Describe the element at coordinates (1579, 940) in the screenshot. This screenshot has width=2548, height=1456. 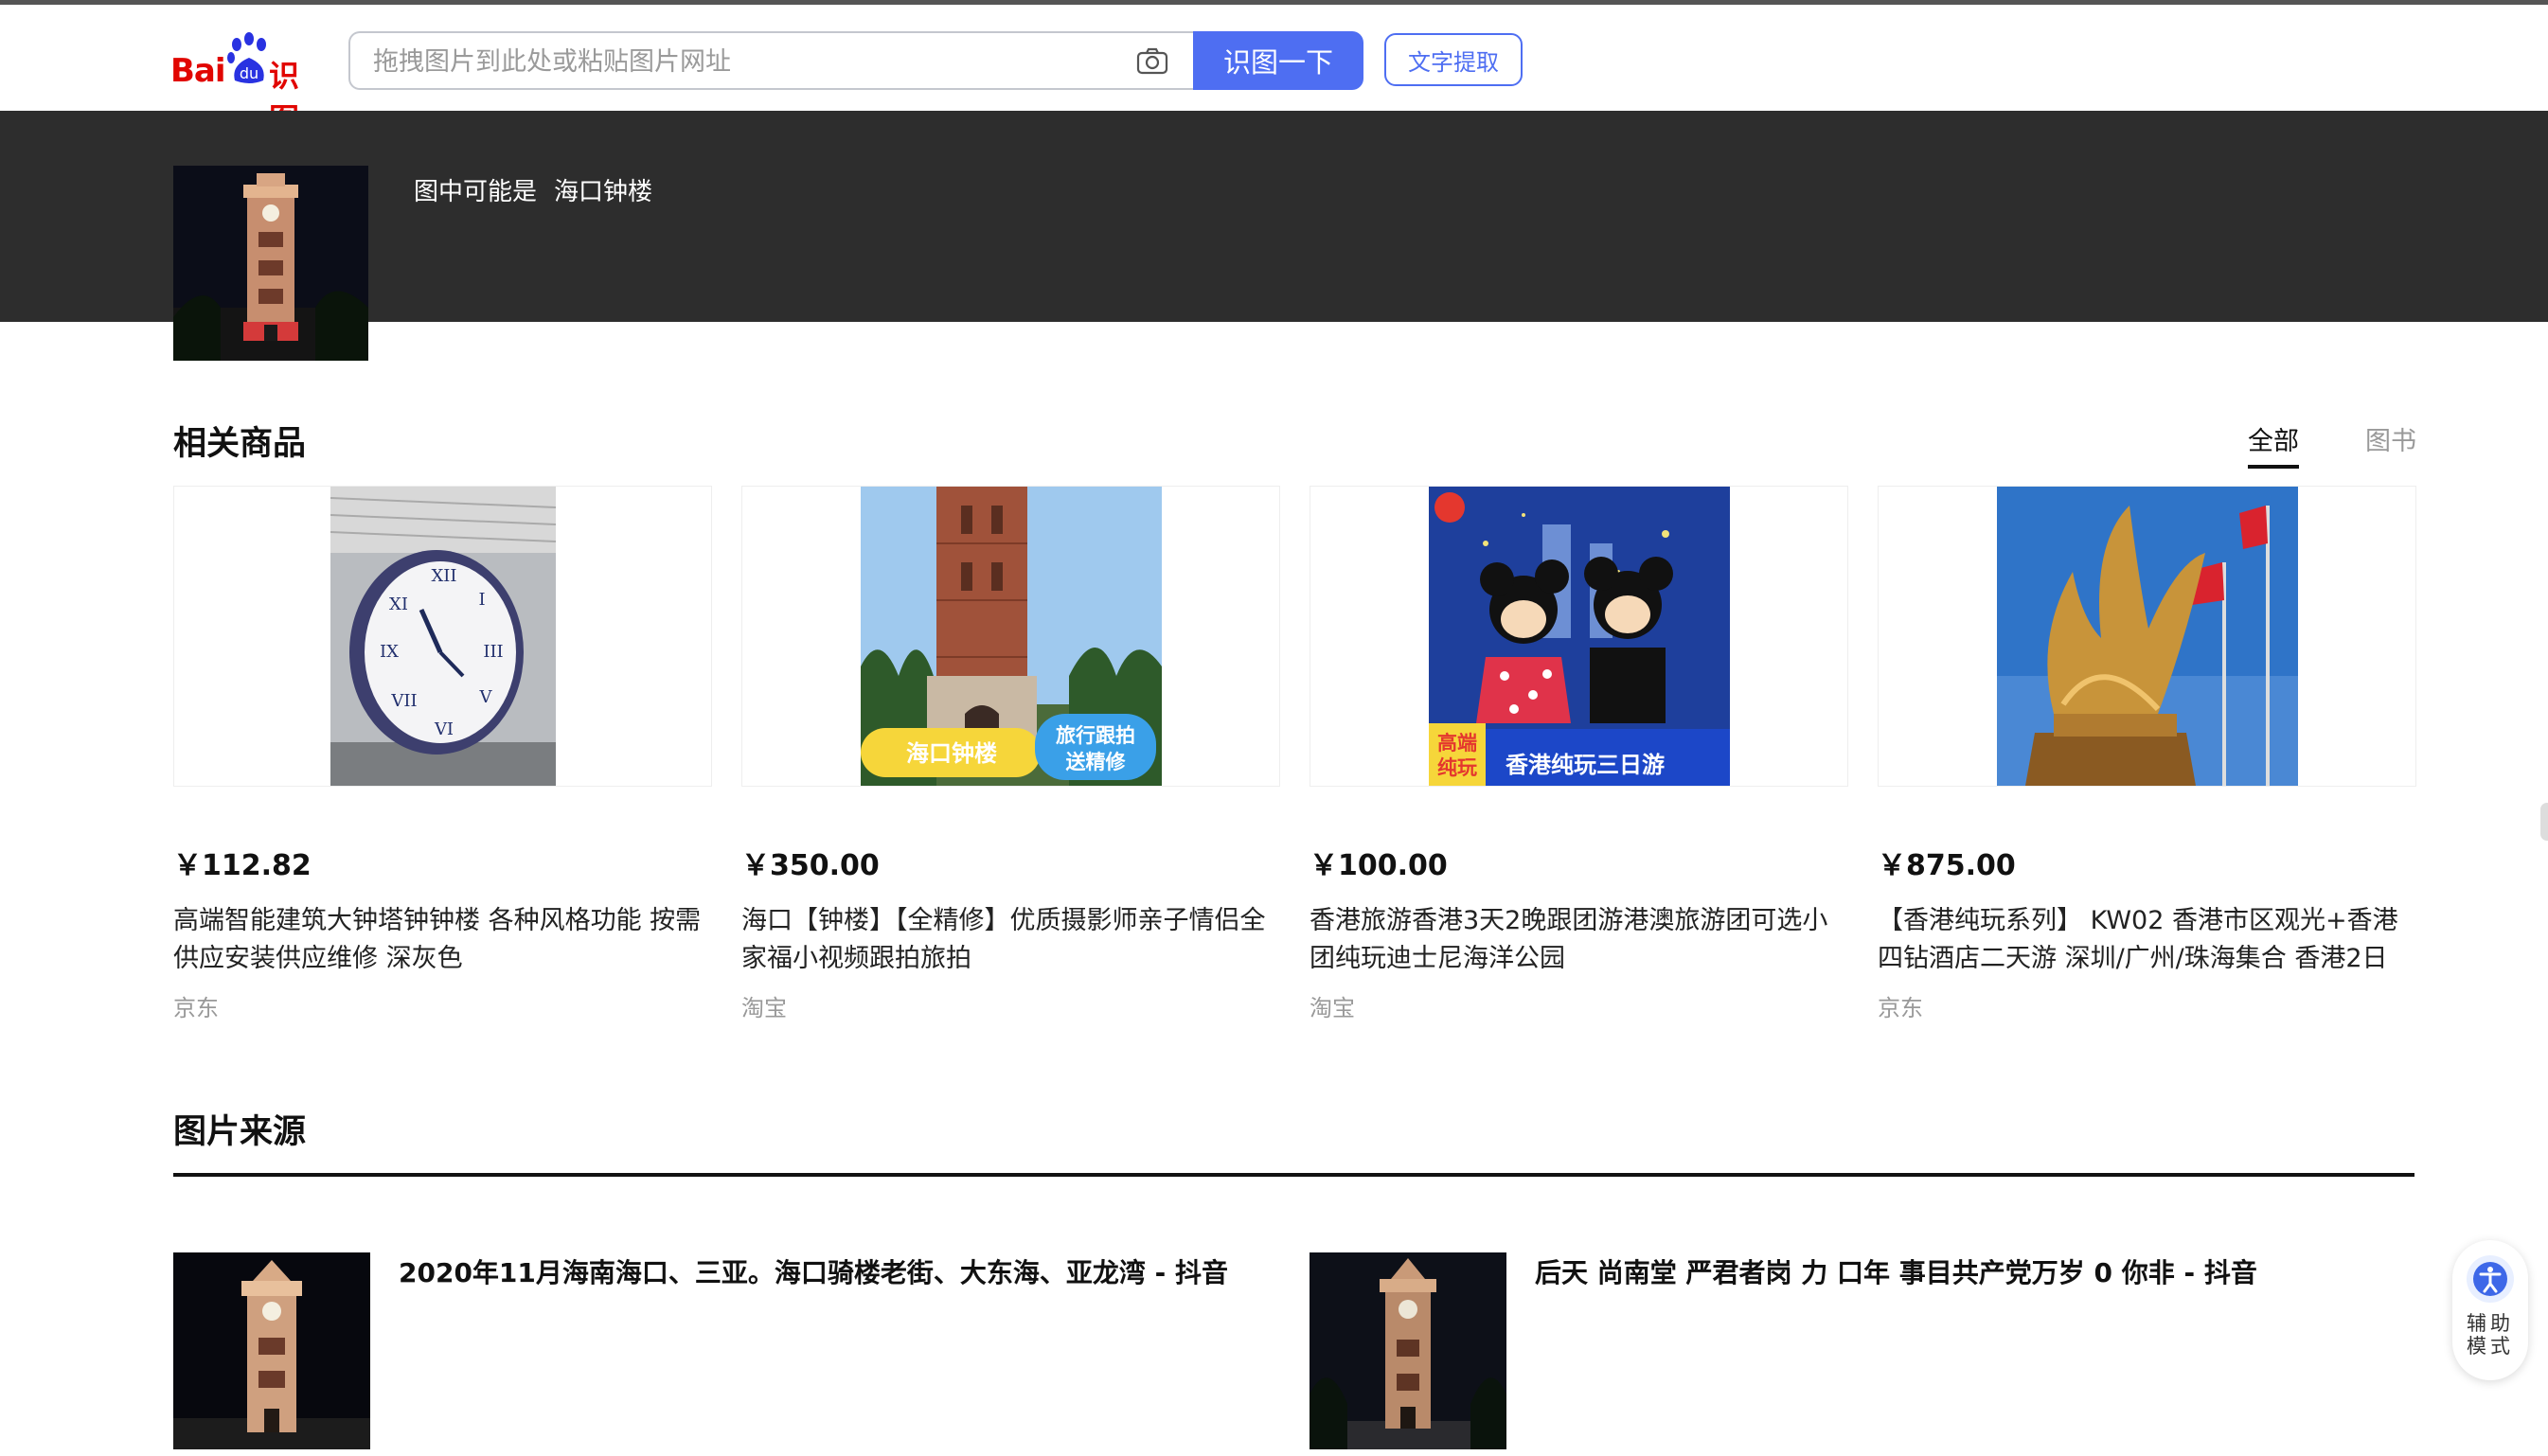
I see `product-title-link: 香港旅游香港3天2晚跟团游港澳旅游团可选小团纯玩迪士尼海洋公园` at that location.